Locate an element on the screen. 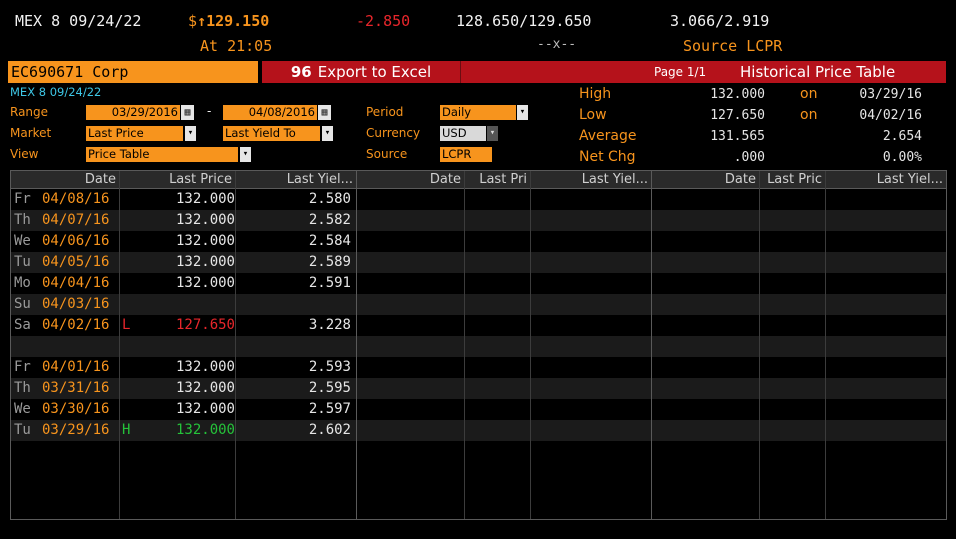 The width and height of the screenshot is (956, 539). col-header-last-price-3: Last Pric is located at coordinates (792, 179).